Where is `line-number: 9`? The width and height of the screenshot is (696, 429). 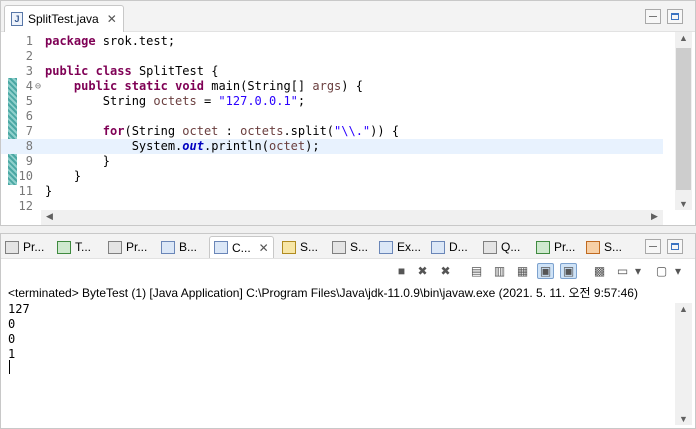 line-number: 9 is located at coordinates (29, 161).